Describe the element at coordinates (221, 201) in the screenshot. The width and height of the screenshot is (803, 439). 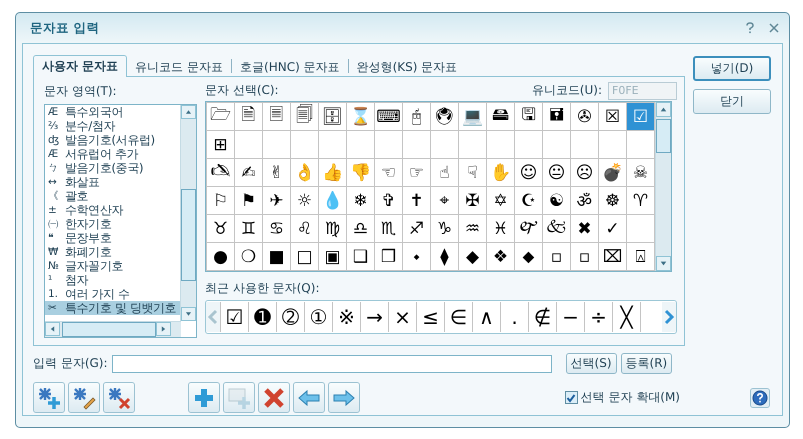
I see `symbol-cell: ⚐` at that location.